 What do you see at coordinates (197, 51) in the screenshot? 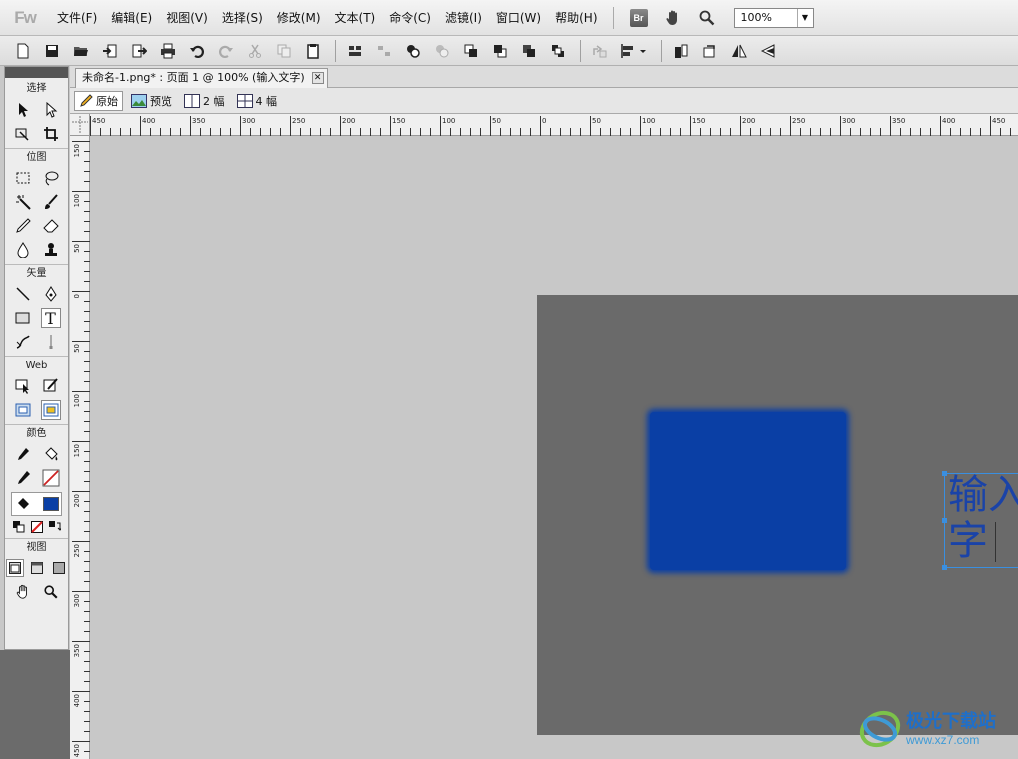
I see `undo-button` at bounding box center [197, 51].